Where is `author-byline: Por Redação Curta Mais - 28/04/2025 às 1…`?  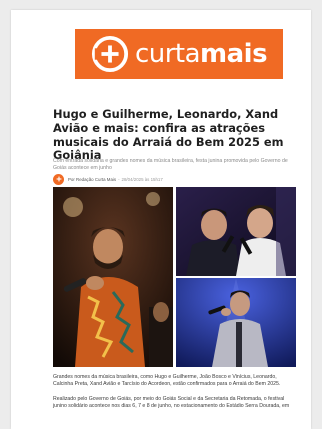
author-byline: Por Redação Curta Mais - 28/04/2025 às 1… is located at coordinates (175, 179).